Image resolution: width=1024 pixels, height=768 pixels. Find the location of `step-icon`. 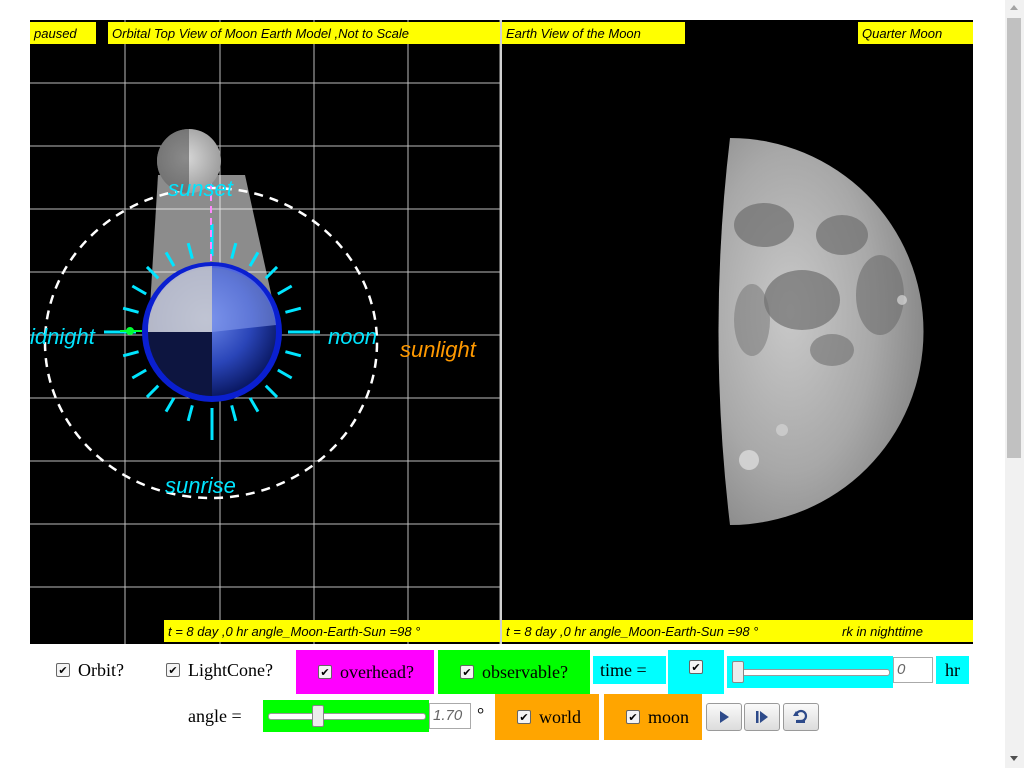

step-icon is located at coordinates (762, 717).